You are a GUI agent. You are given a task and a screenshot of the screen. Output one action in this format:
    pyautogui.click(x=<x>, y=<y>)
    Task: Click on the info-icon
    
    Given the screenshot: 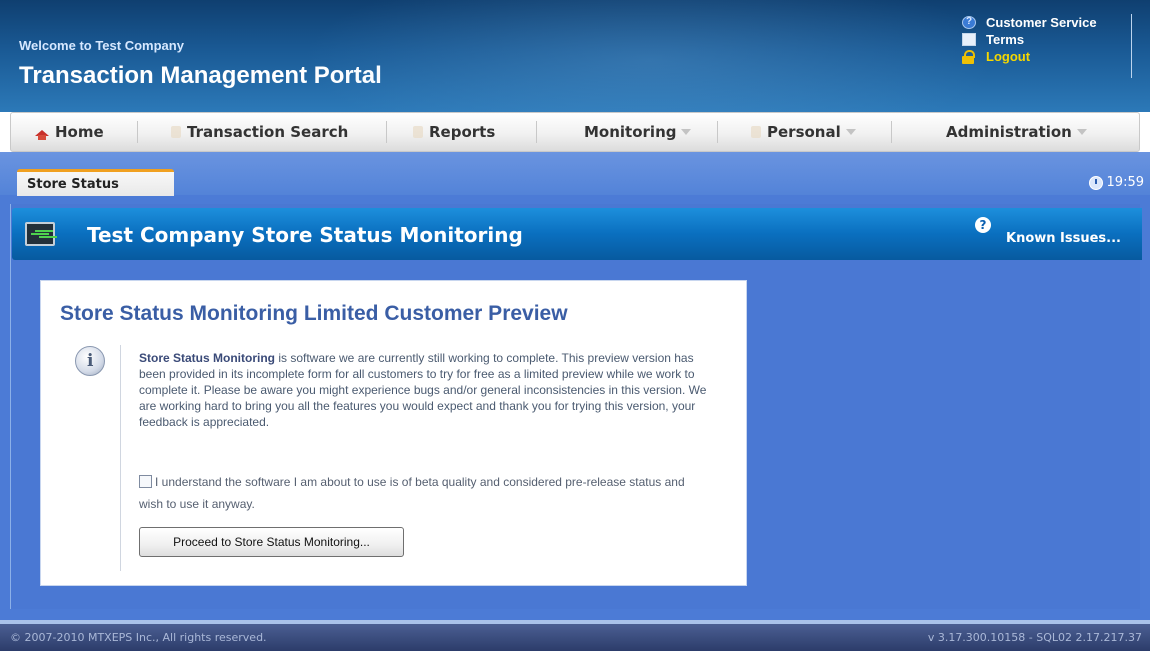 What is the action you would take?
    pyautogui.click(x=90, y=361)
    